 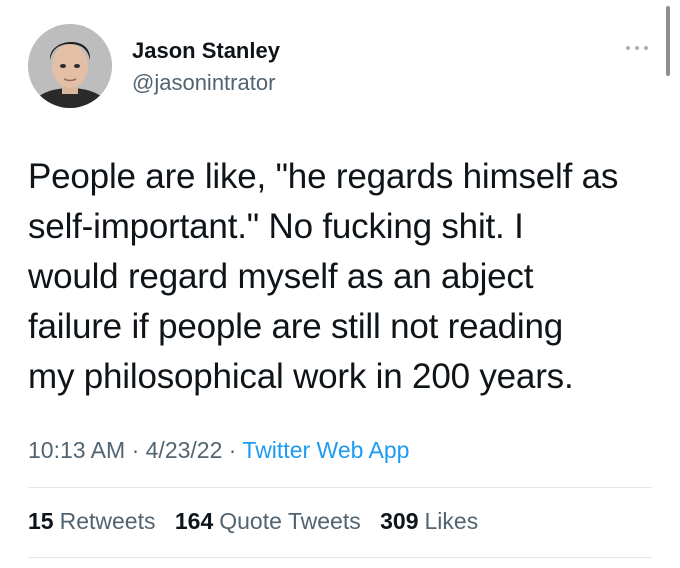 What do you see at coordinates (290, 521) in the screenshot?
I see `quote-tweets-label: Quote Tweets` at bounding box center [290, 521].